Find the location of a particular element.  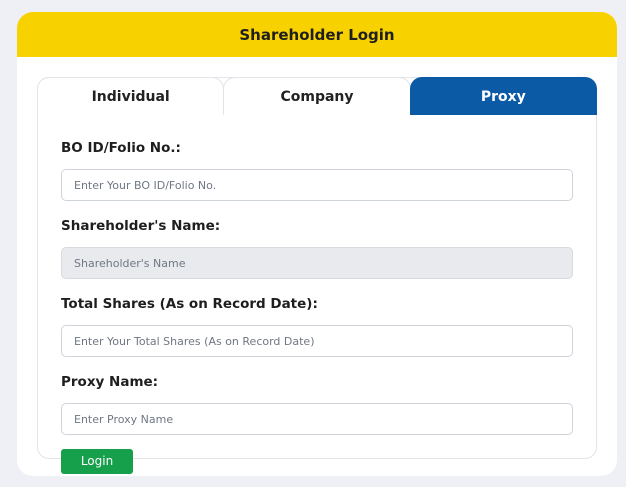

bo-id-label: BO ID/Folio No.: is located at coordinates (121, 148).